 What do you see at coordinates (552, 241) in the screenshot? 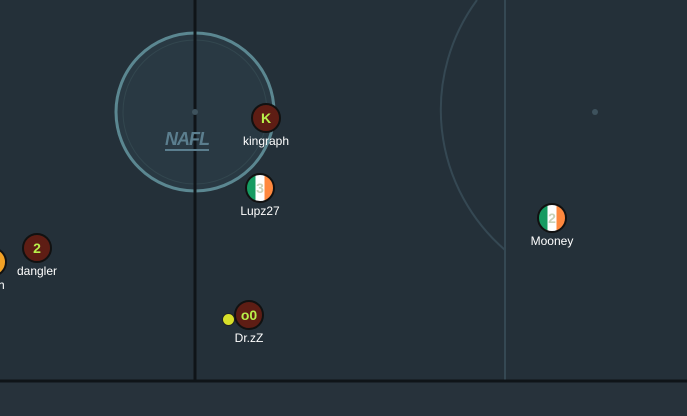
I see `player-name: Mooney` at bounding box center [552, 241].